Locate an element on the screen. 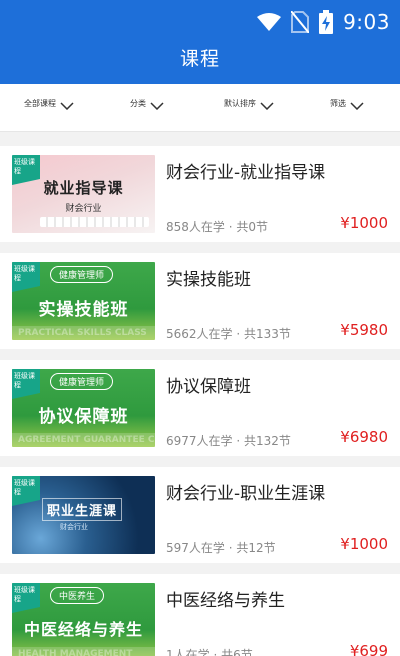 The width and height of the screenshot is (400, 656). filter-label: 全部课程 is located at coordinates (40, 103).